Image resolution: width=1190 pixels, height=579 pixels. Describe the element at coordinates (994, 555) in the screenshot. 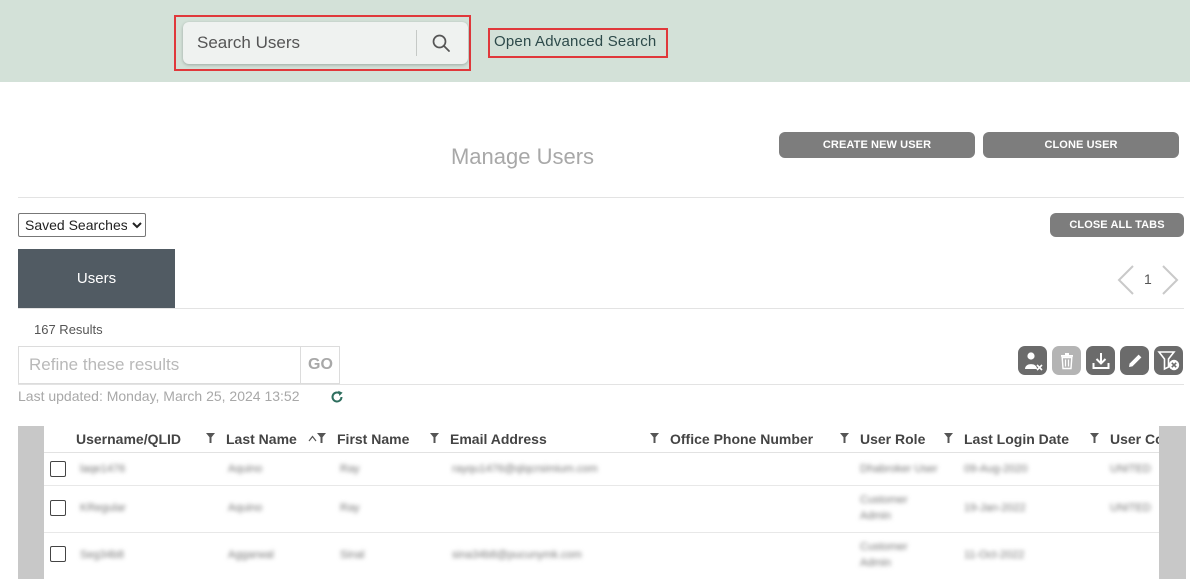

I see `cell-last-login: 11-Oct-2022` at that location.